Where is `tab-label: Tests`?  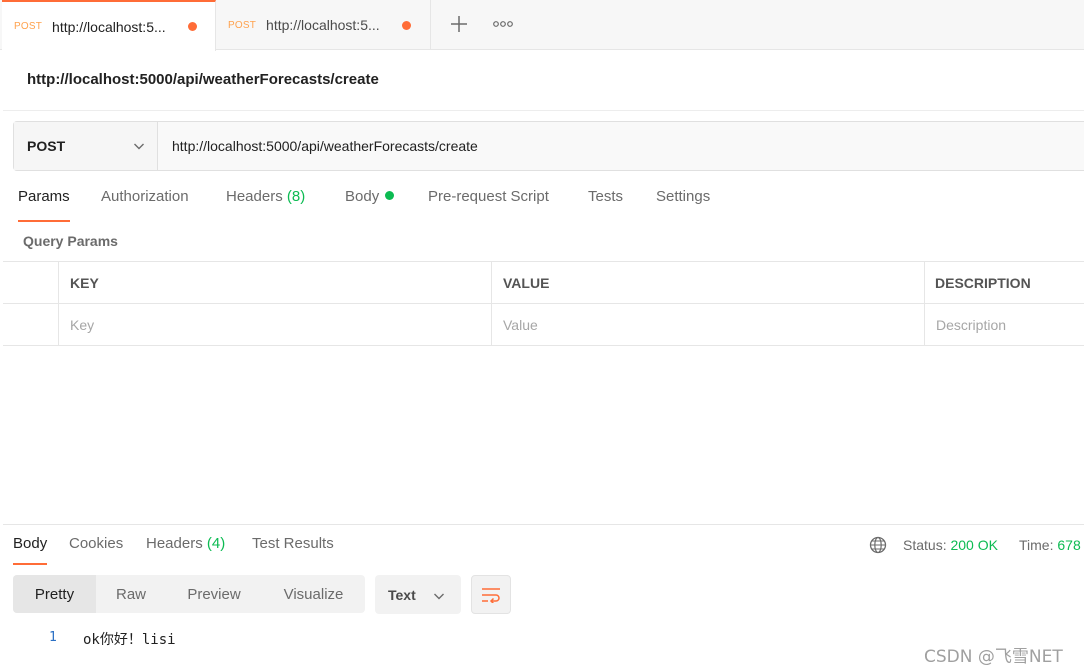 tab-label: Tests is located at coordinates (606, 196).